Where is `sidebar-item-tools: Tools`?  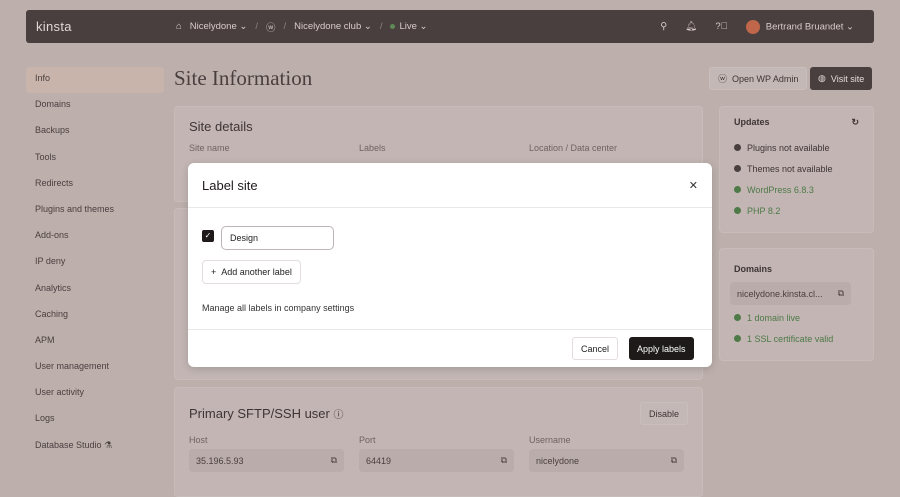
sidebar-item-tools: Tools is located at coordinates (95, 159).